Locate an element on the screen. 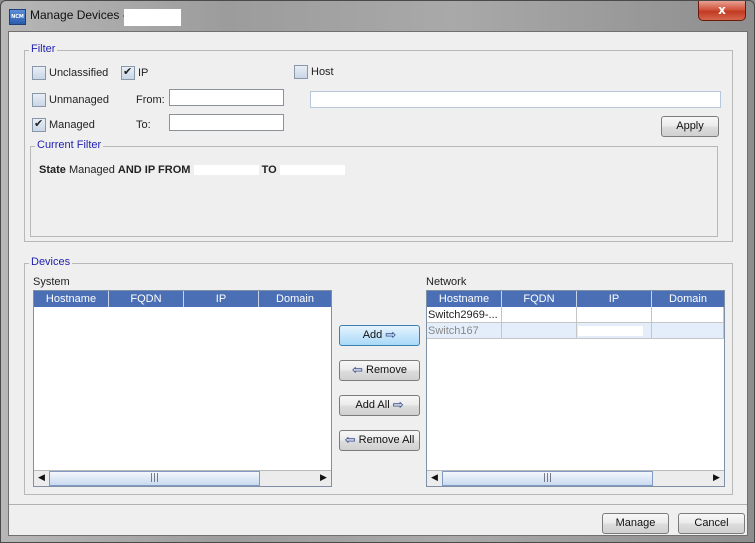  add-all-button: Add All ⇨ is located at coordinates (379, 405).